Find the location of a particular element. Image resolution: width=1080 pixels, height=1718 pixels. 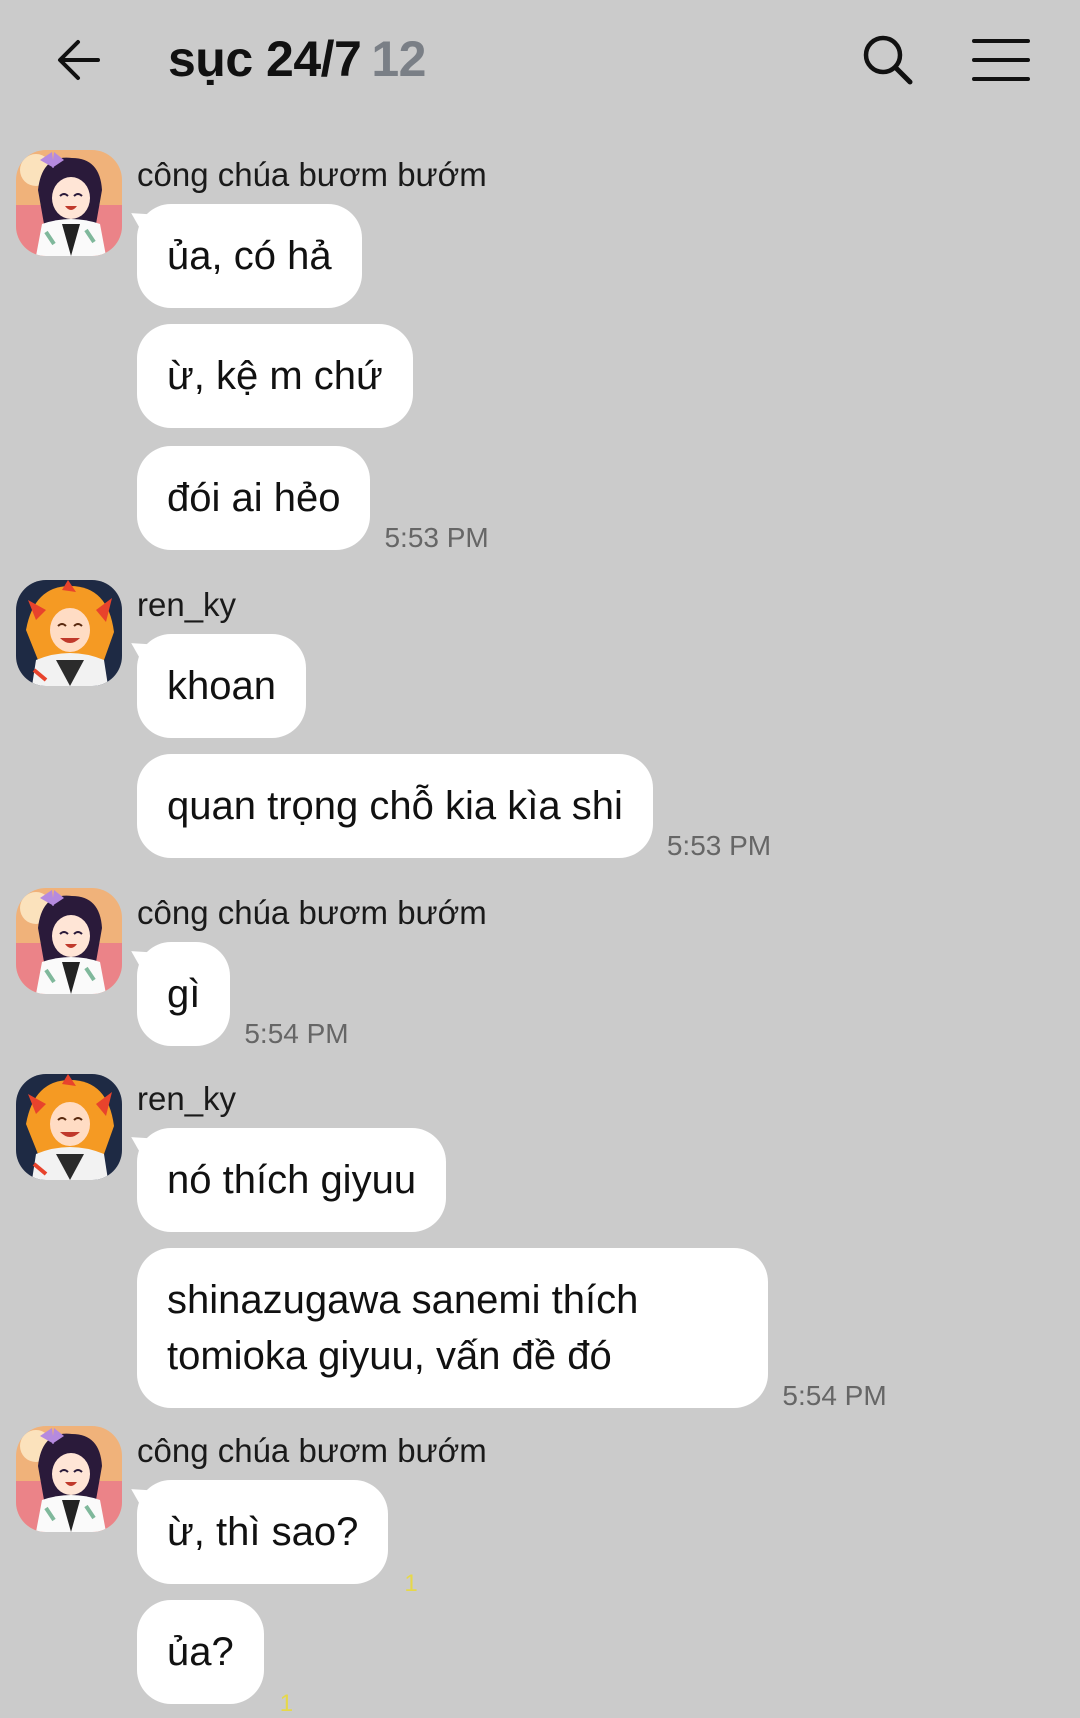

chat-name: sục 24/7 is located at coordinates (265, 59).